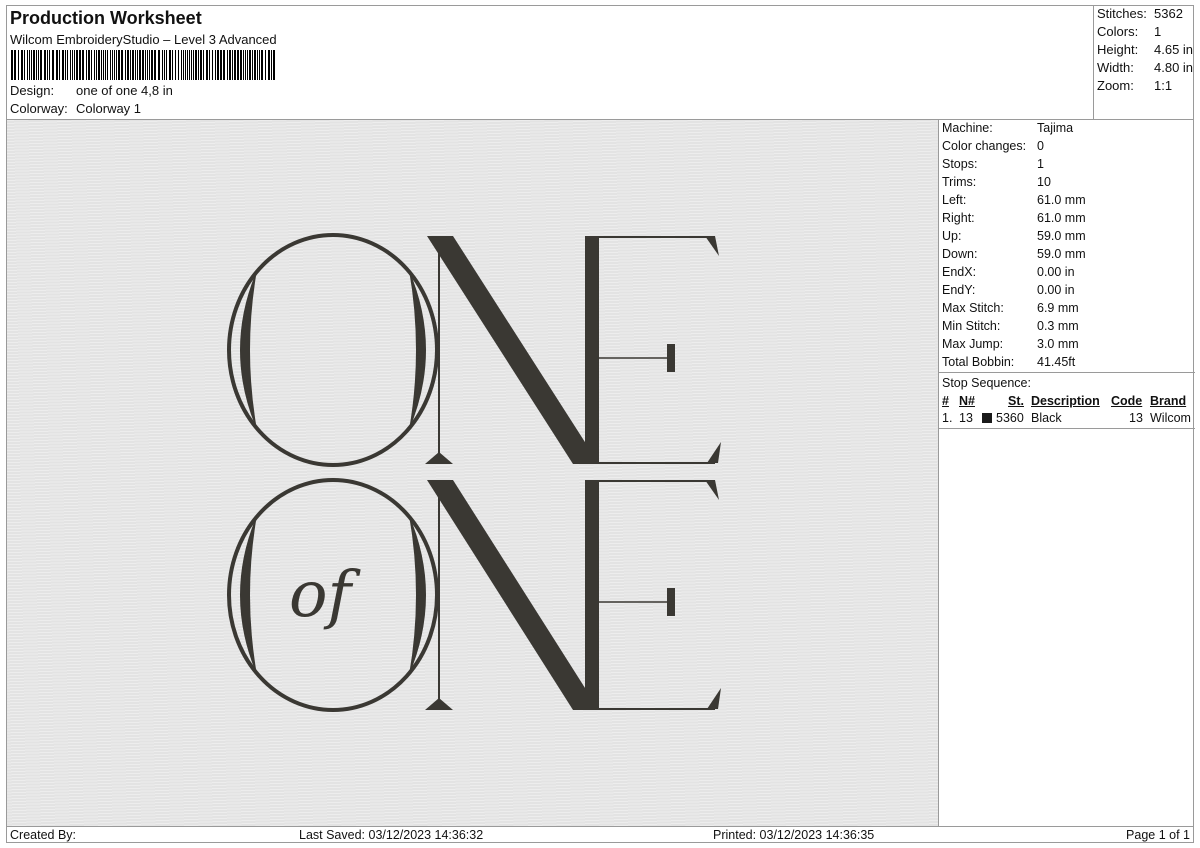 The image size is (1200, 848). What do you see at coordinates (1008, 362) in the screenshot?
I see `info-row: Total Bobbin: 41.45ft` at bounding box center [1008, 362].